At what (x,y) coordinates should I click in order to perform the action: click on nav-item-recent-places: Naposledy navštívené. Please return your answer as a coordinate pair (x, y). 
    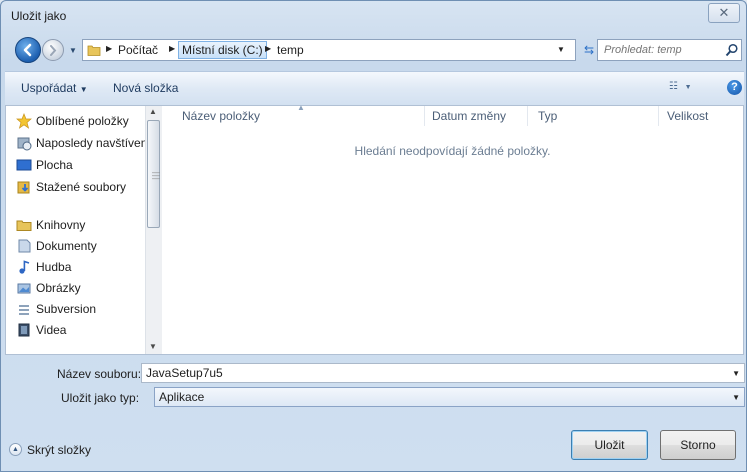
    Looking at the image, I should click on (82, 143).